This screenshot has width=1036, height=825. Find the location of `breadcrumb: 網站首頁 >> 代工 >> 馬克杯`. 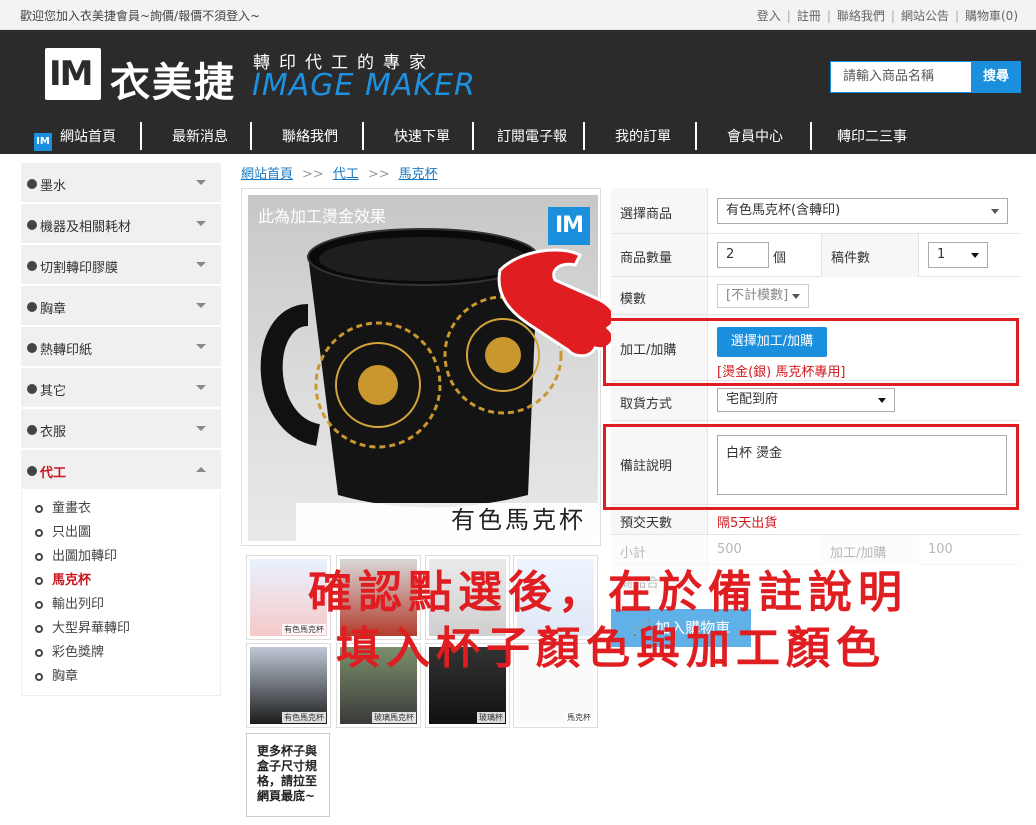

breadcrumb: 網站首頁 >> 代工 >> 馬克杯 is located at coordinates (339, 174).